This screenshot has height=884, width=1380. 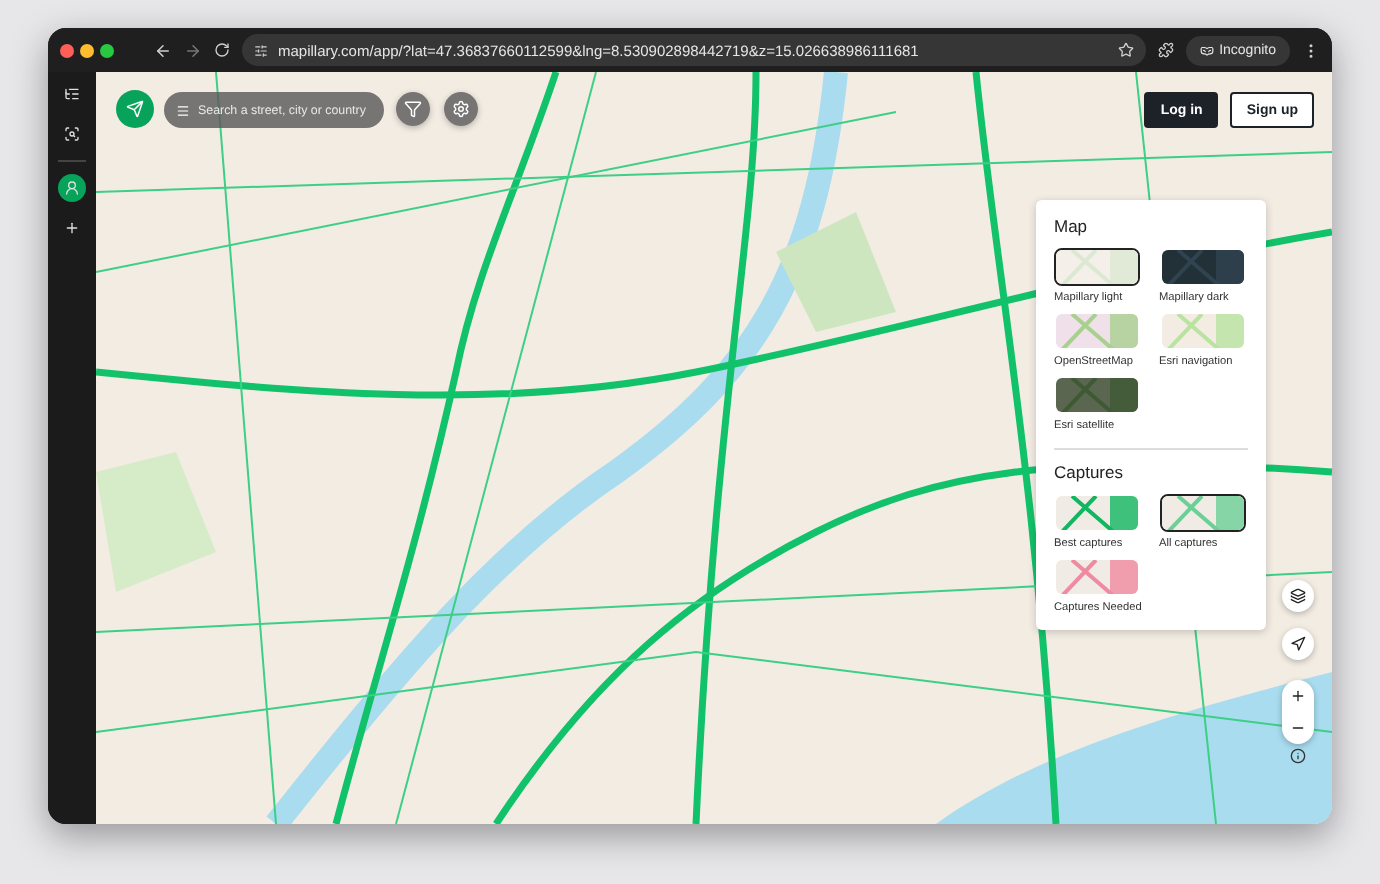 I want to click on settings-icon, so click(x=461, y=109).